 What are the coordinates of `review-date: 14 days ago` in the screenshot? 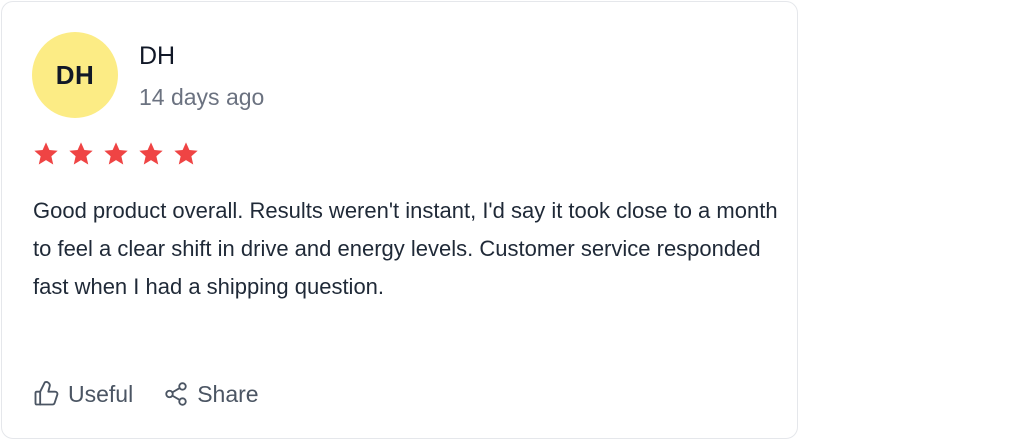 It's located at (202, 97).